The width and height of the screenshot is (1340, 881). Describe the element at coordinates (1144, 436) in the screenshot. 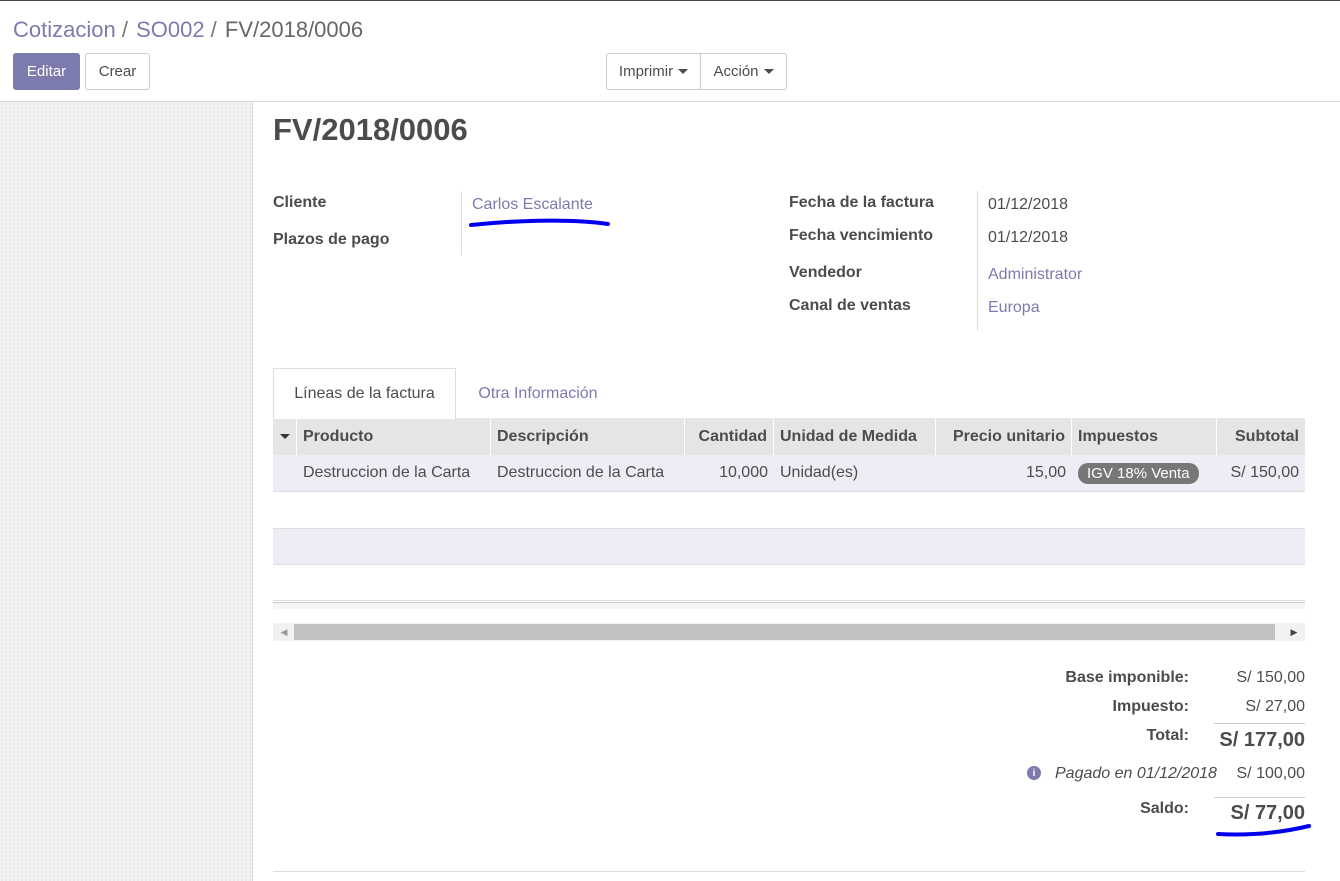

I see `column-header-taxes: Impuestos` at that location.